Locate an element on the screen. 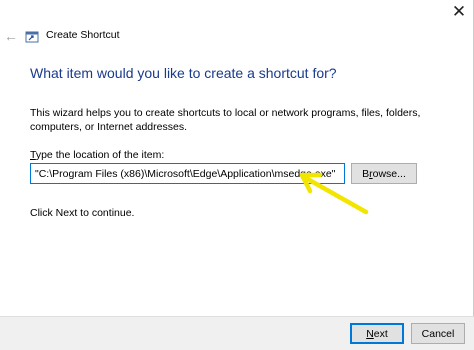 The image size is (474, 350). yellow-arrow-annotation is located at coordinates (334, 193).